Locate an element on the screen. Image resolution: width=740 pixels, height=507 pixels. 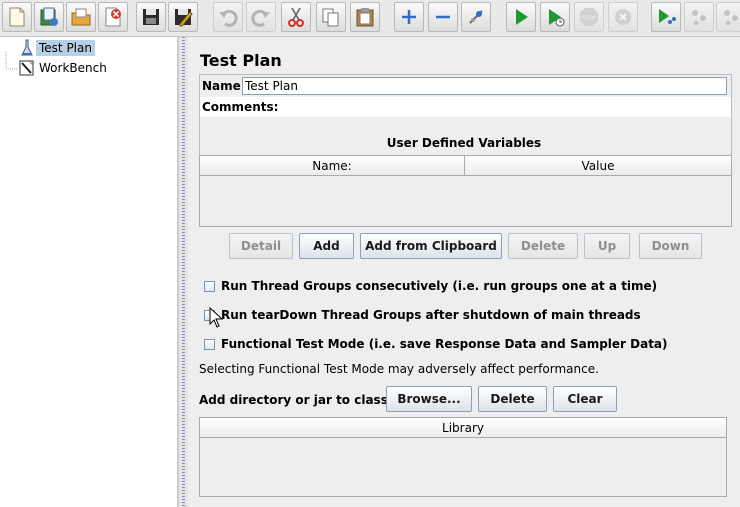
undo-icon is located at coordinates (228, 18).